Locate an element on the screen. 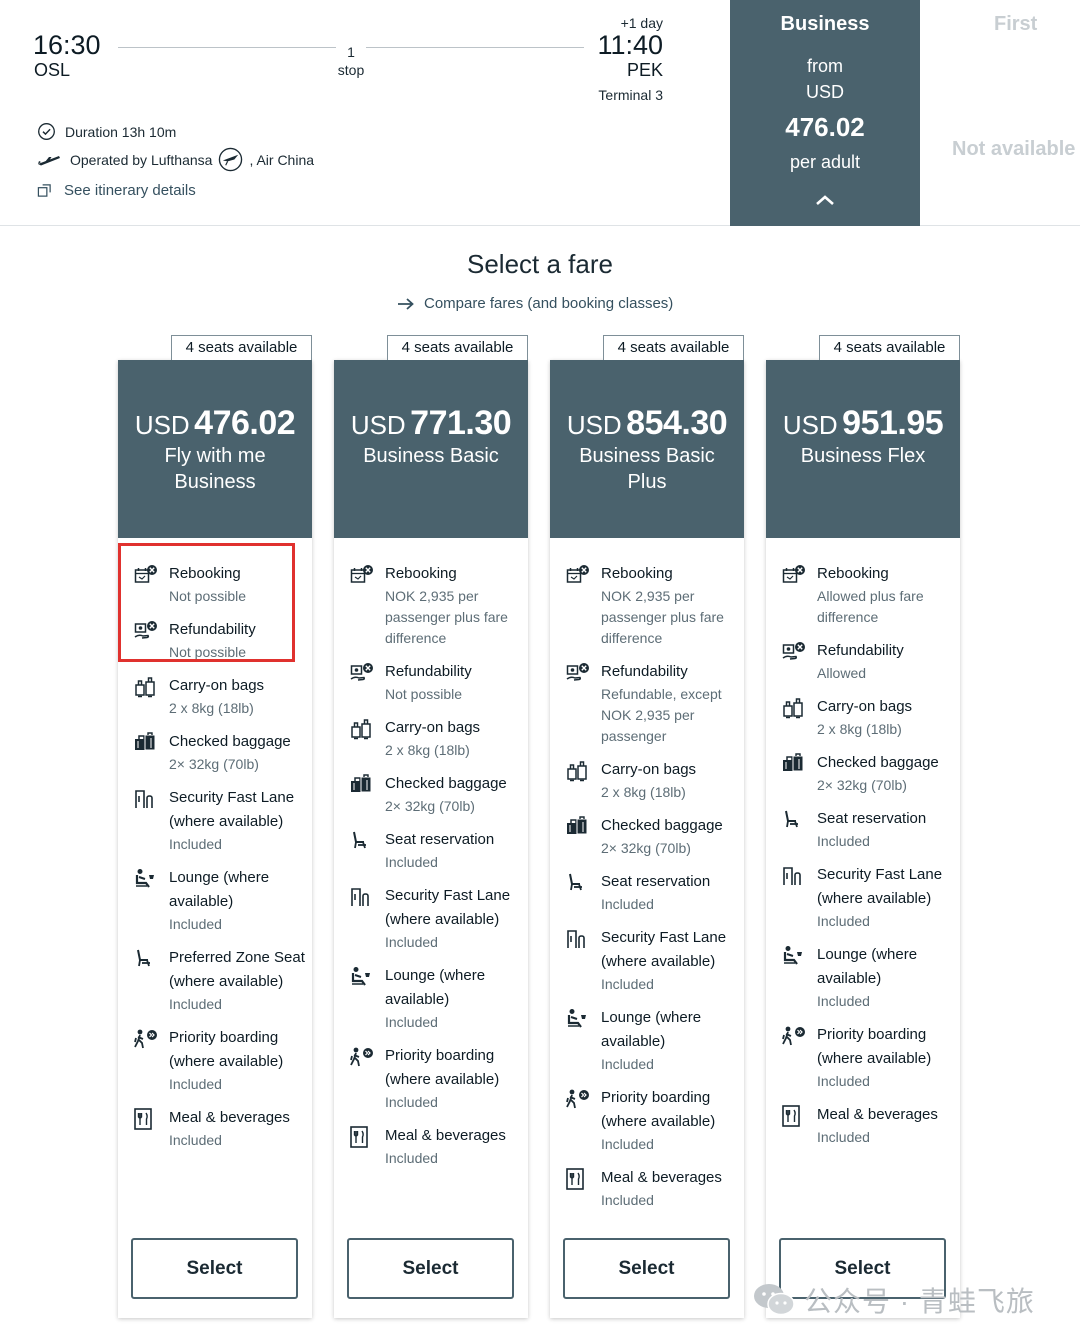 Image resolution: width=1080 pixels, height=1341 pixels. route-line is located at coordinates (475, 47).